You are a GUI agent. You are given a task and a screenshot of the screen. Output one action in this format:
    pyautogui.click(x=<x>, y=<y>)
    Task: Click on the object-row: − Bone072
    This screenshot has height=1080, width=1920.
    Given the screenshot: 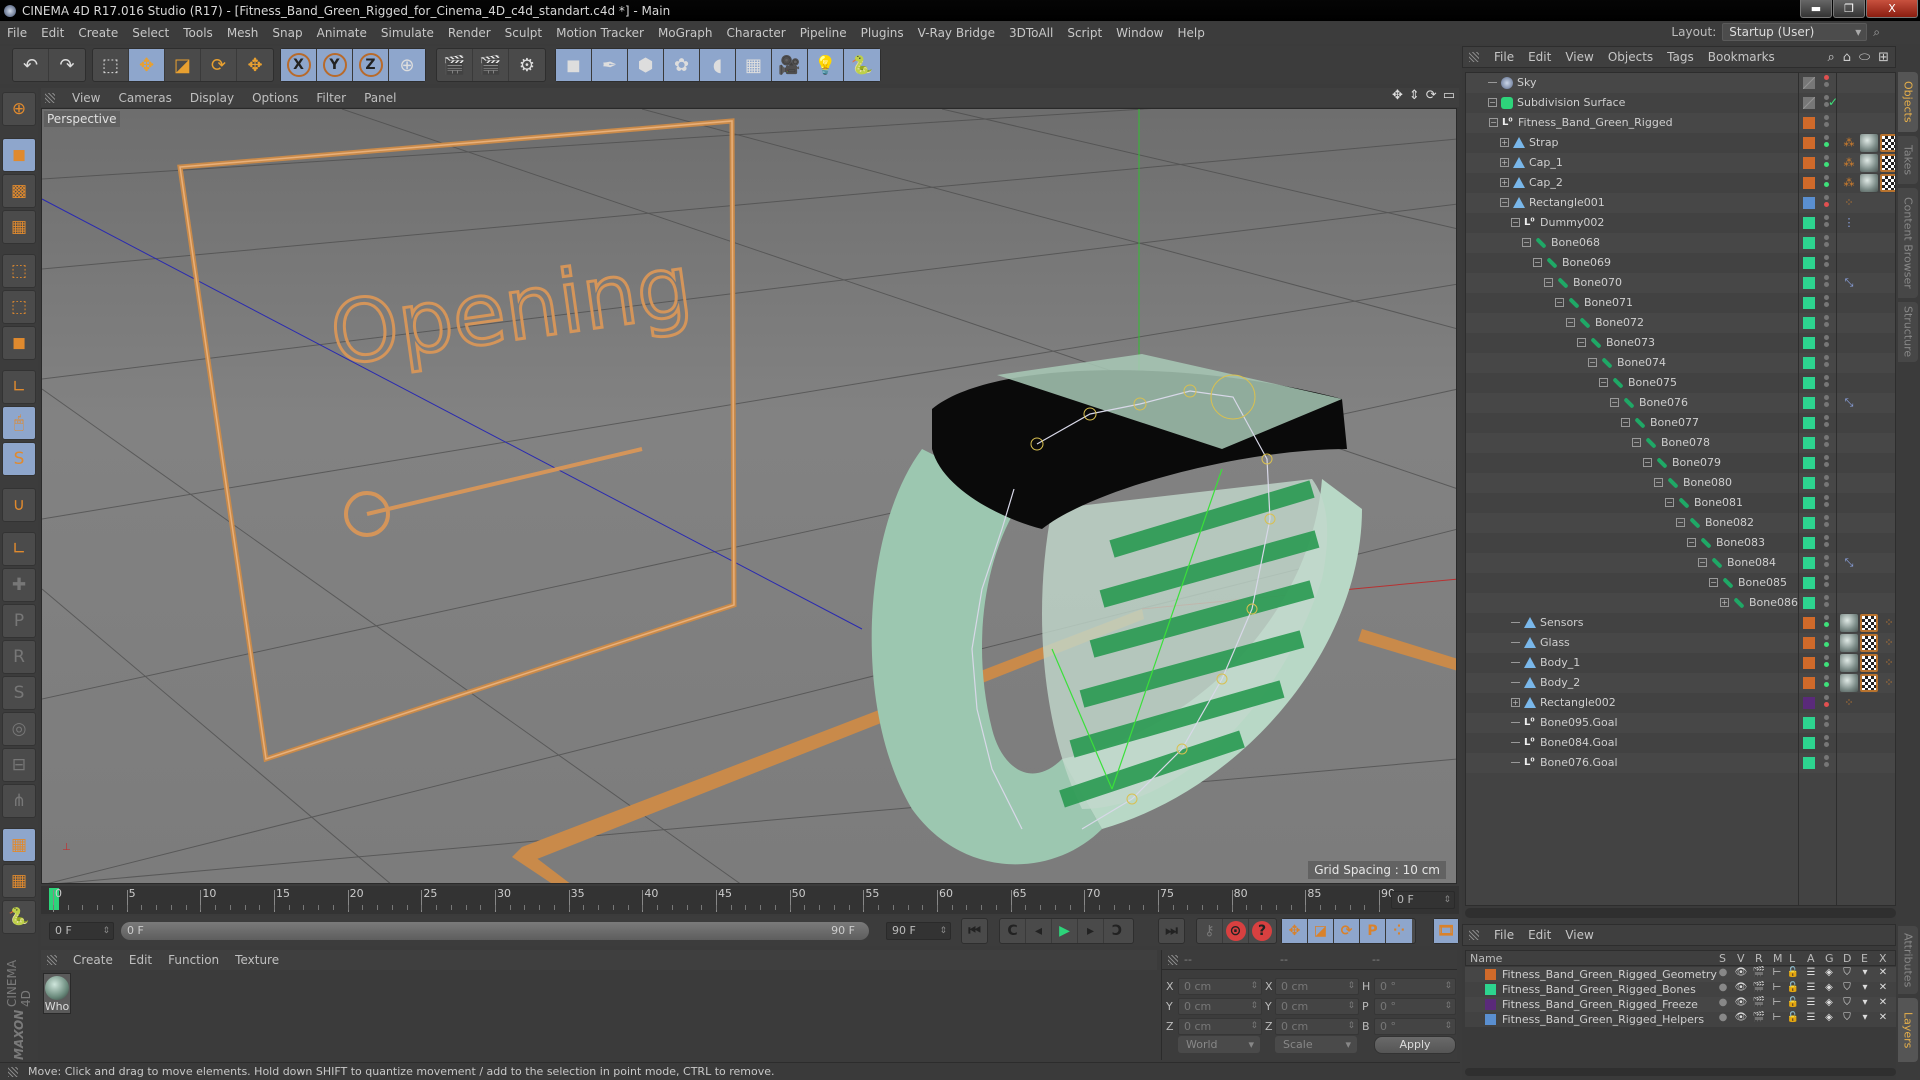 What is the action you would take?
    pyautogui.click(x=1680, y=323)
    